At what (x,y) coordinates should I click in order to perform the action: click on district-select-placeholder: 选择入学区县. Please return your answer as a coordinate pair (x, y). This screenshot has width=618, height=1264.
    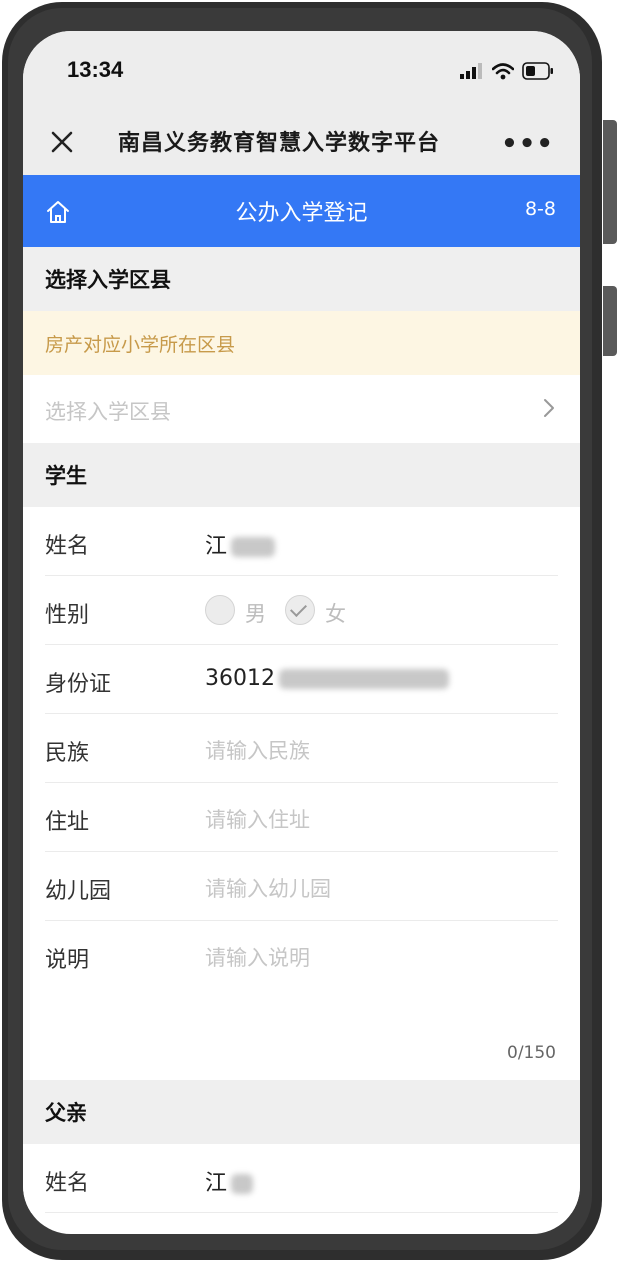
    Looking at the image, I should click on (108, 412).